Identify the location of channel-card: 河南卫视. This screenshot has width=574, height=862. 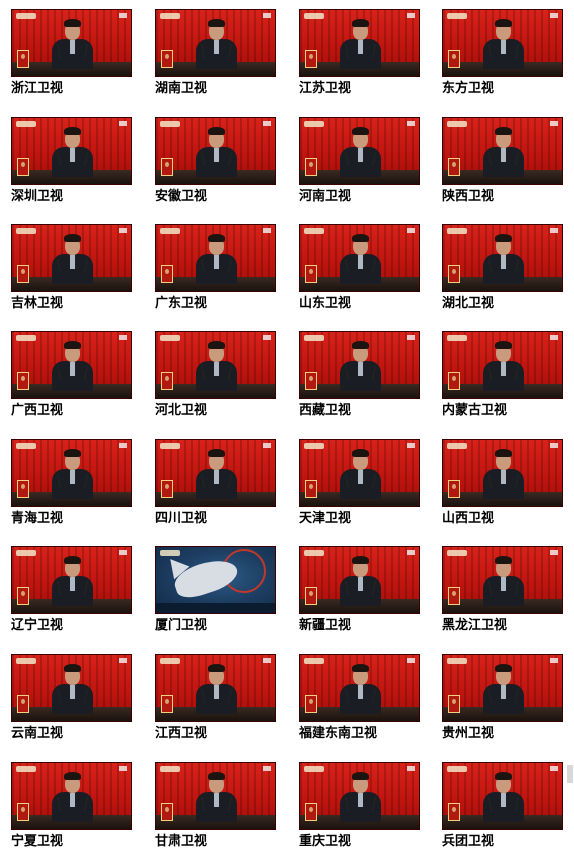
(360, 167).